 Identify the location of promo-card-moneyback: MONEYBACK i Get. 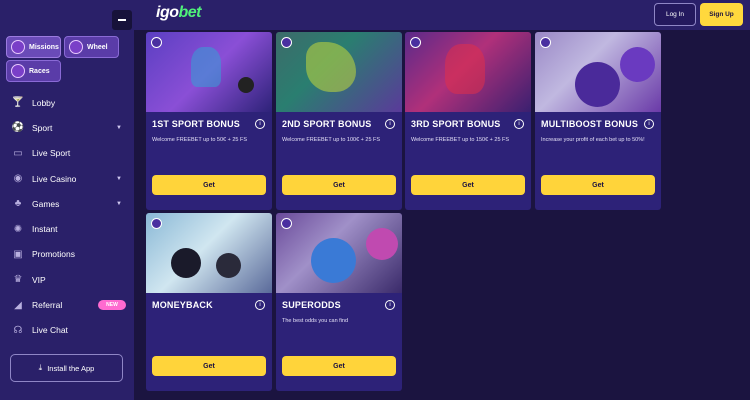
(209, 302).